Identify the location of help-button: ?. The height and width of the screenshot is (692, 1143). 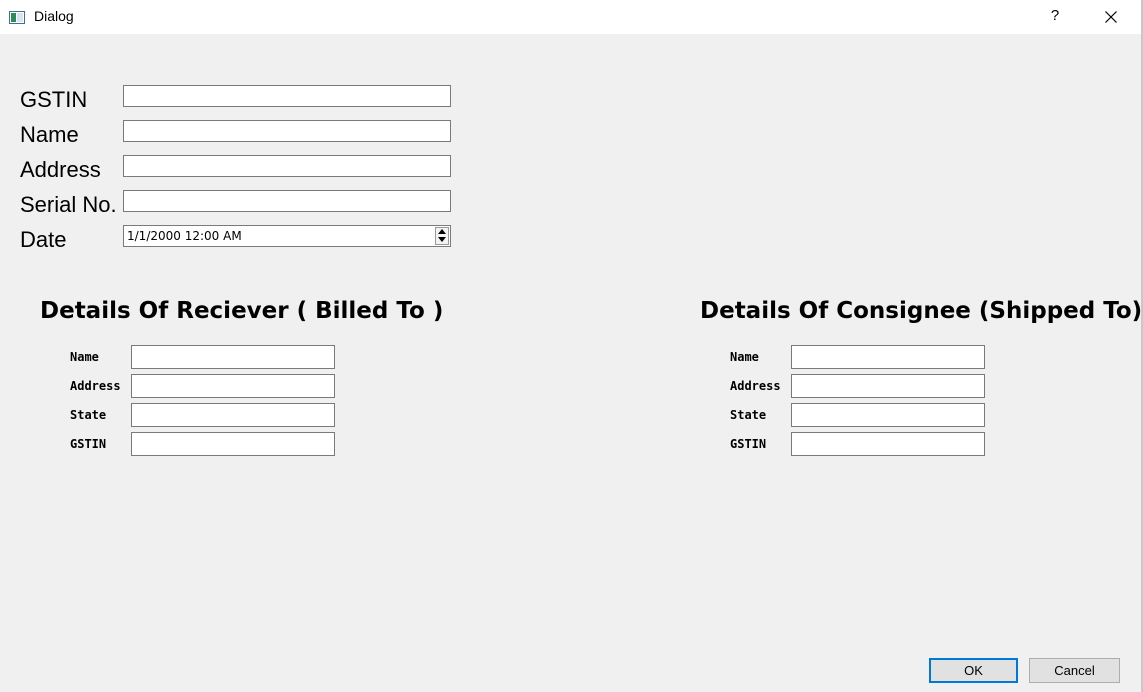
(1055, 17).